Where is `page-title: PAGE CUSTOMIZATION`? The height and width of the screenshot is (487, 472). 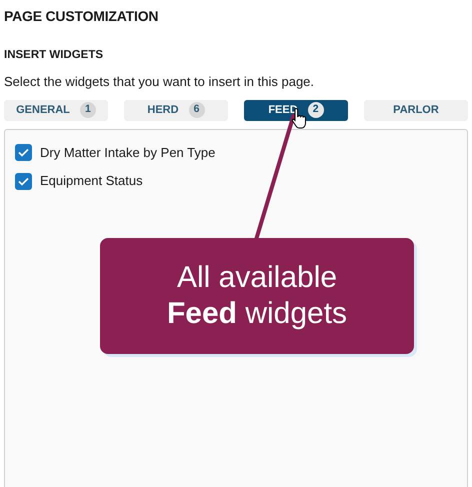 page-title: PAGE CUSTOMIZATION is located at coordinates (82, 16).